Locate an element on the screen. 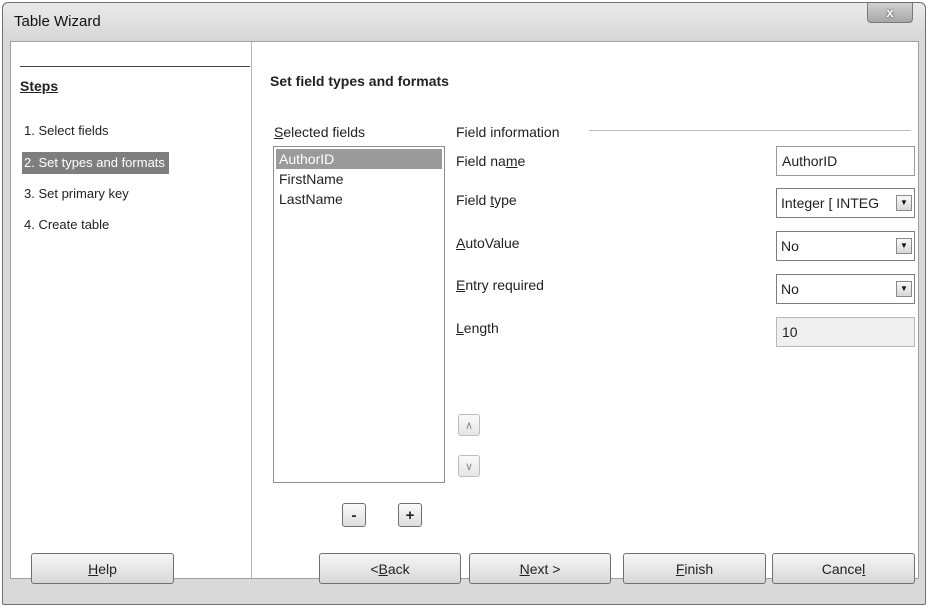 The image size is (929, 608). page-title: Set field types and formats is located at coordinates (359, 81).